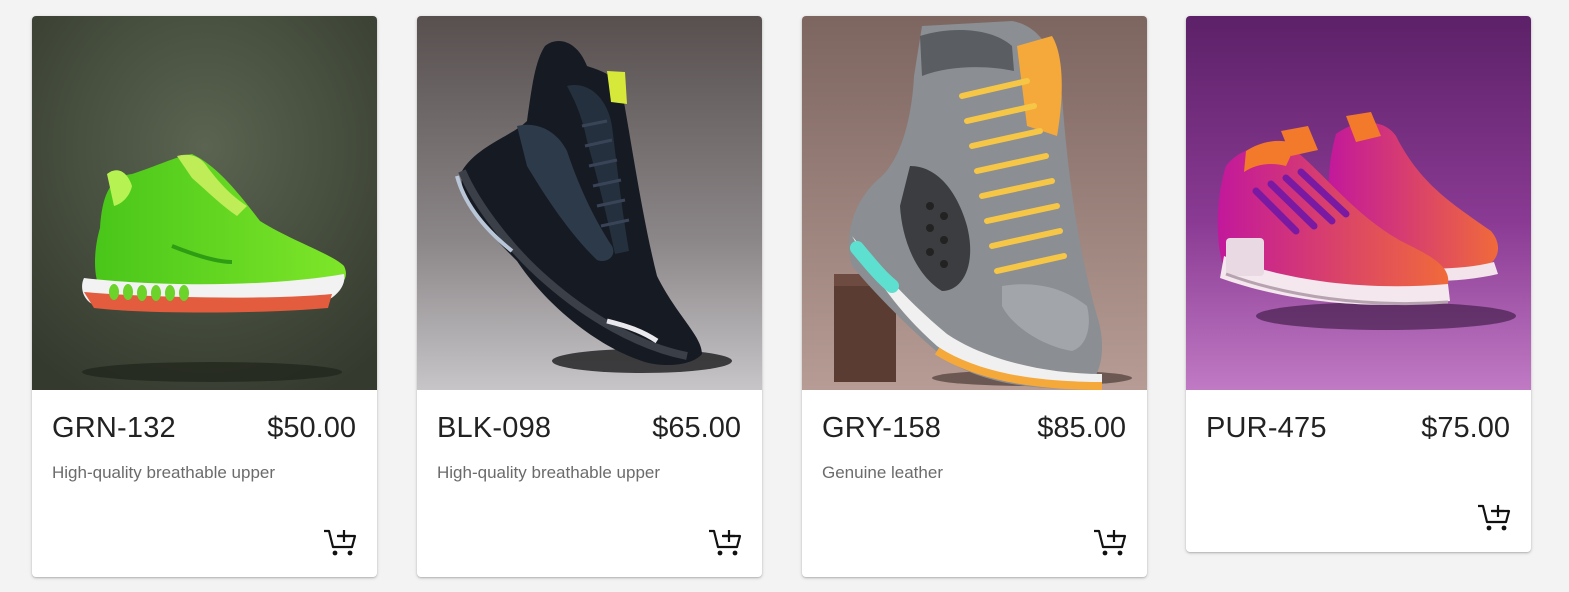 This screenshot has height=592, width=1569. Describe the element at coordinates (882, 472) in the screenshot. I see `product-description: Genuine leather` at that location.